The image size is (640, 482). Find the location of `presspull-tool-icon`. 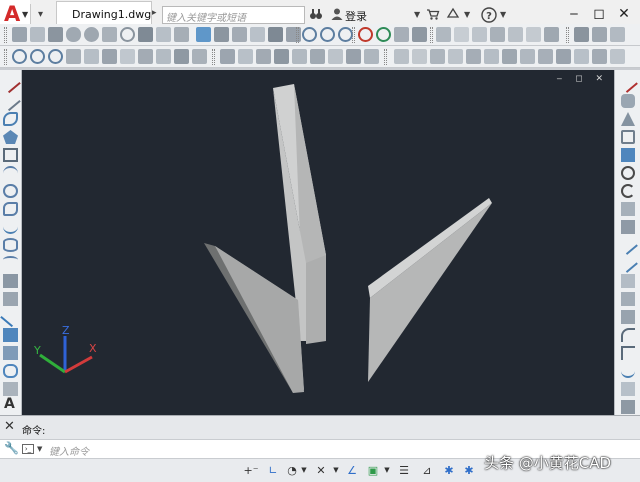

presspull-tool-icon is located at coordinates (181, 34).